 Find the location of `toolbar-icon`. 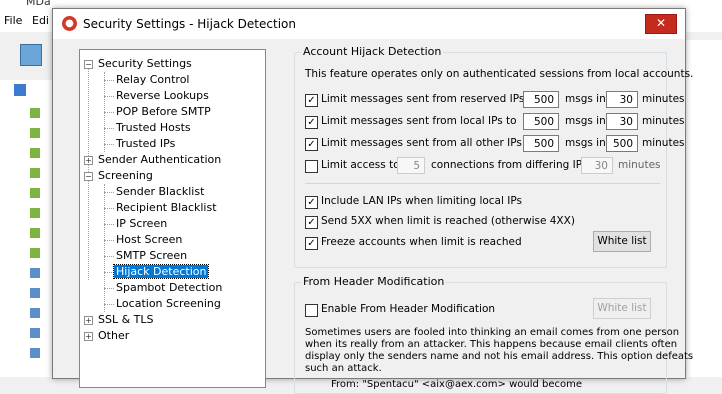

toolbar-icon is located at coordinates (31, 55).